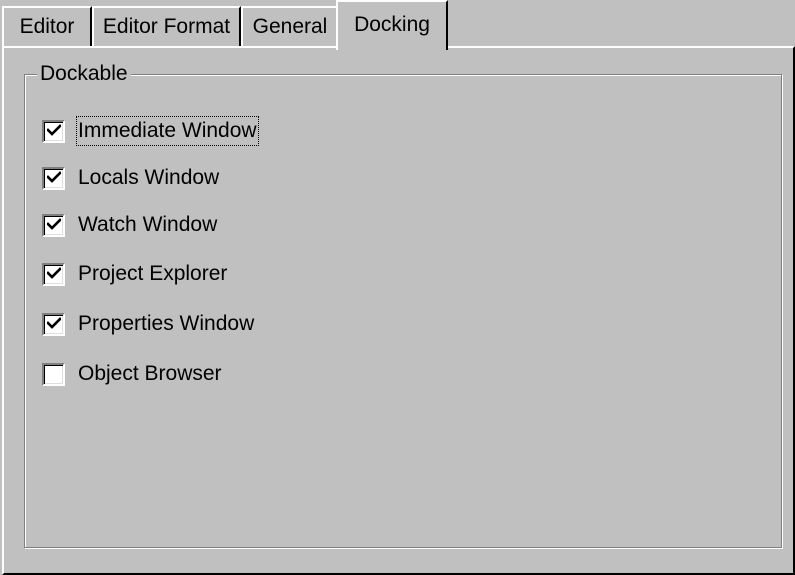 This screenshot has height=575, width=795. I want to click on object-browser-checkbox-row: Object Browser, so click(132, 374).